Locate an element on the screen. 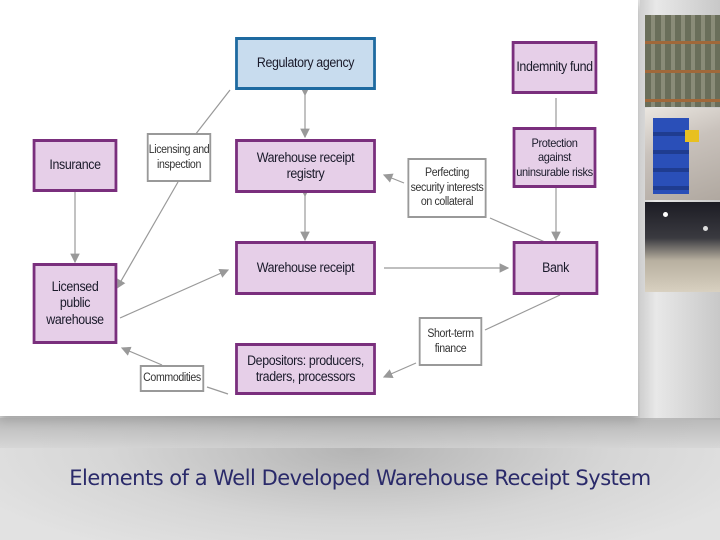  label-short-term-finance: Short-term finance is located at coordinates (450, 341).